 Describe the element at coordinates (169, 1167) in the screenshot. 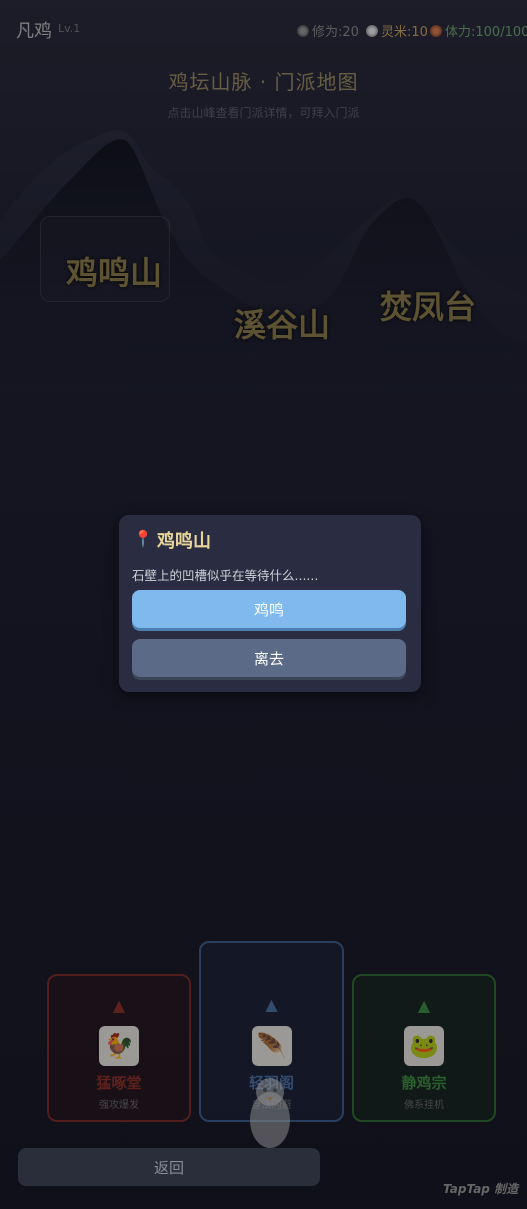

I see `back-button: 返回` at that location.